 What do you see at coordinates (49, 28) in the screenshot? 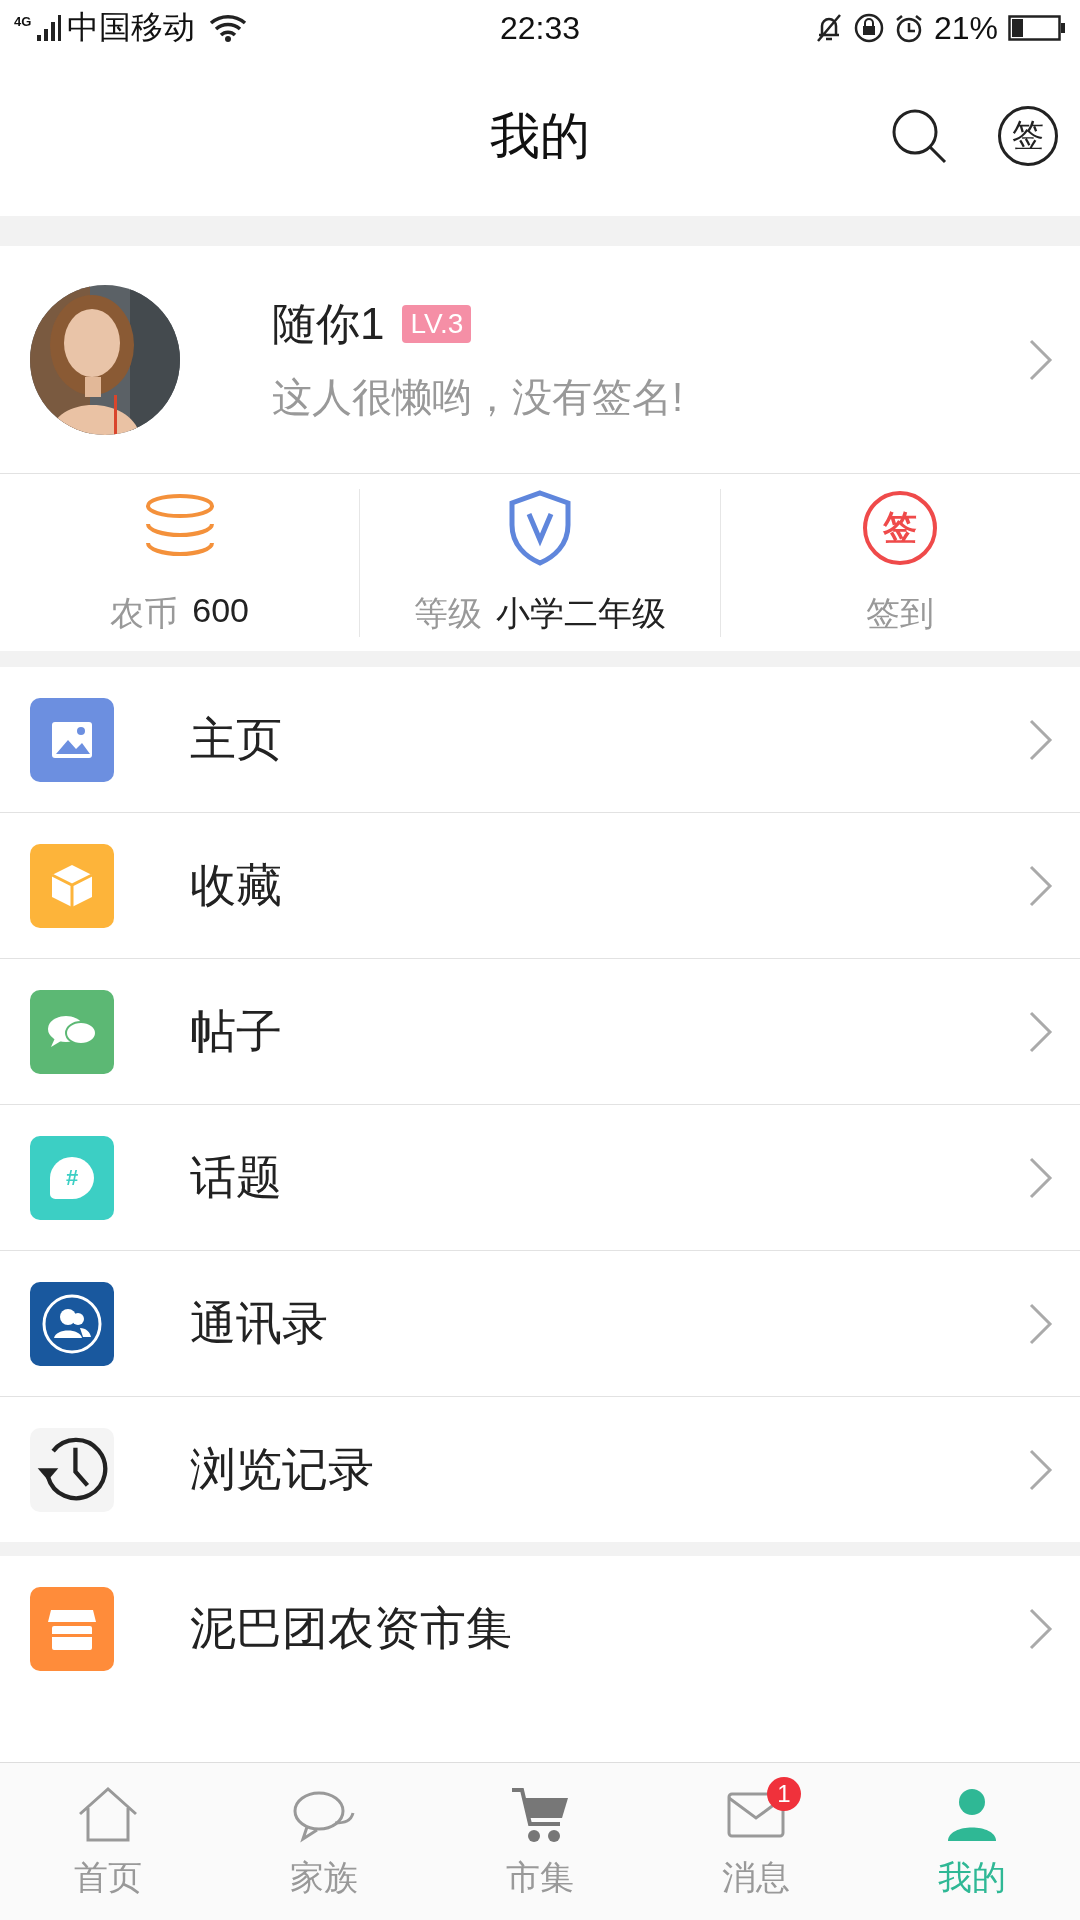
I see `signal-icon` at bounding box center [49, 28].